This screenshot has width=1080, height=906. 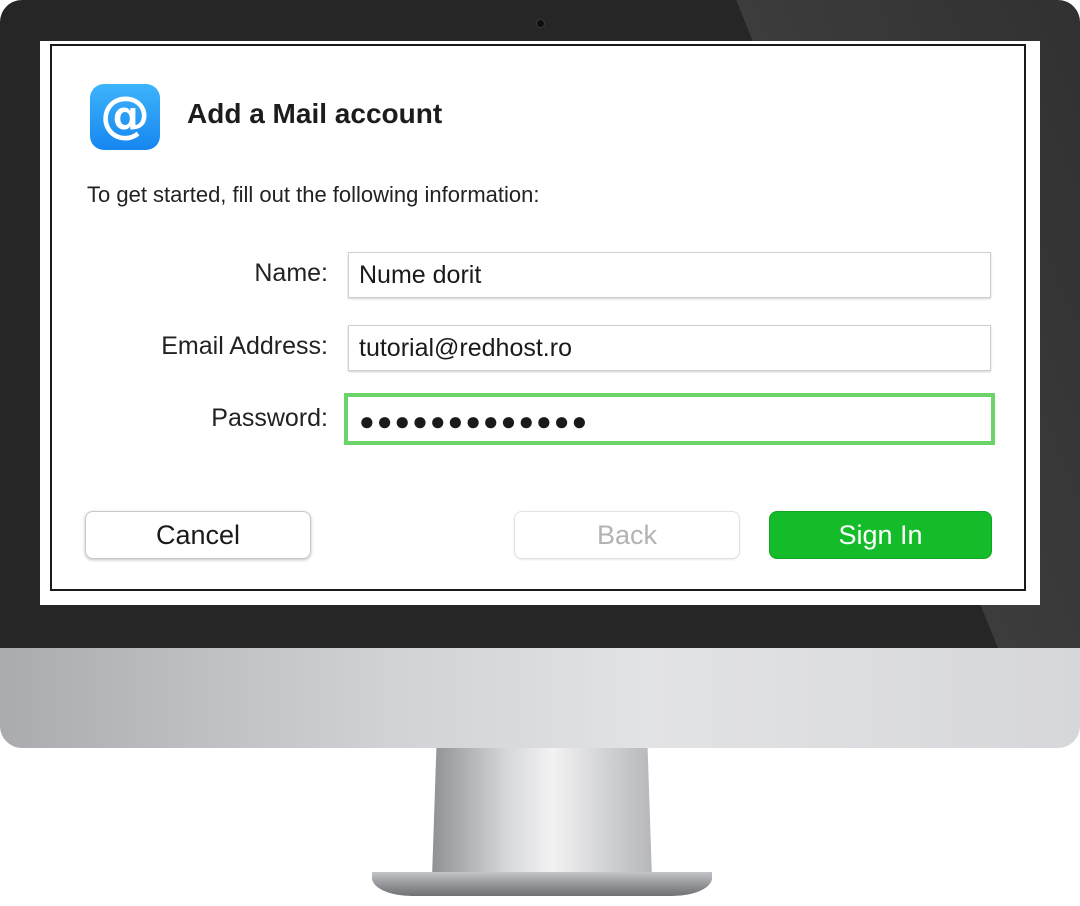 I want to click on email-field: tutorial@redhost.ro, so click(x=669, y=348).